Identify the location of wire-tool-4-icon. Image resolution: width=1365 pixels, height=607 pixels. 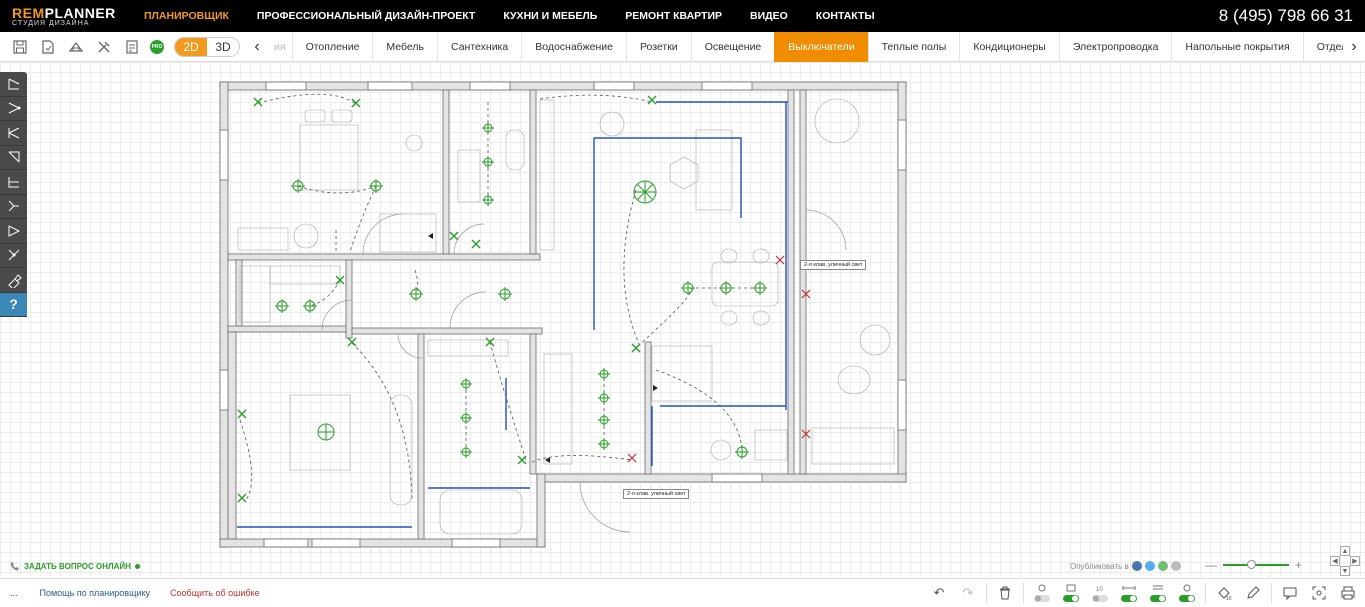
(13, 182).